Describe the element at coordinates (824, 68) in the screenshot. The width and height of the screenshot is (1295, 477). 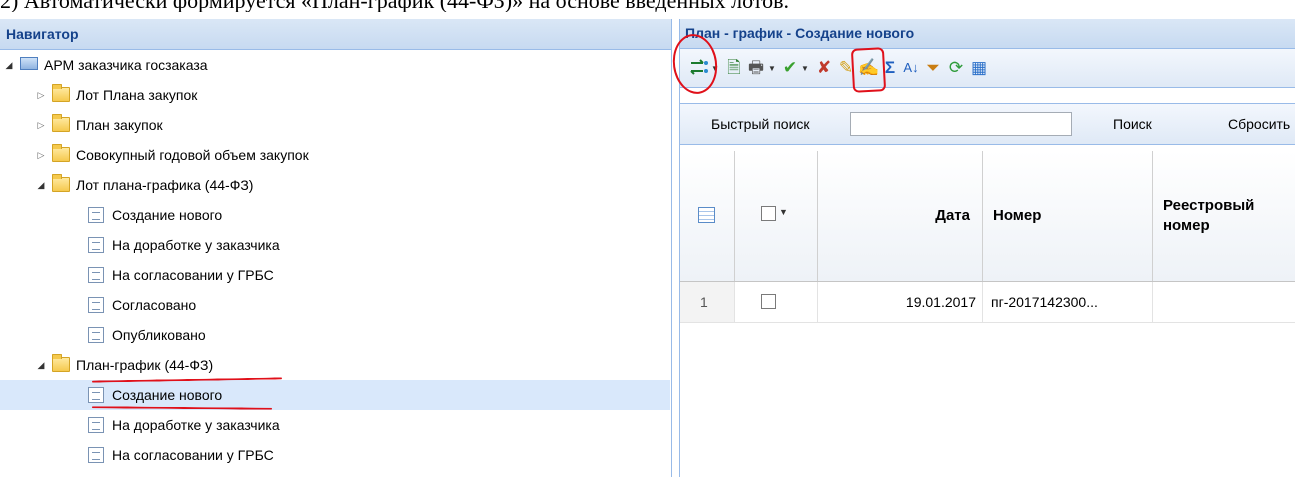
I see `cancel-check-icon: ✘` at that location.